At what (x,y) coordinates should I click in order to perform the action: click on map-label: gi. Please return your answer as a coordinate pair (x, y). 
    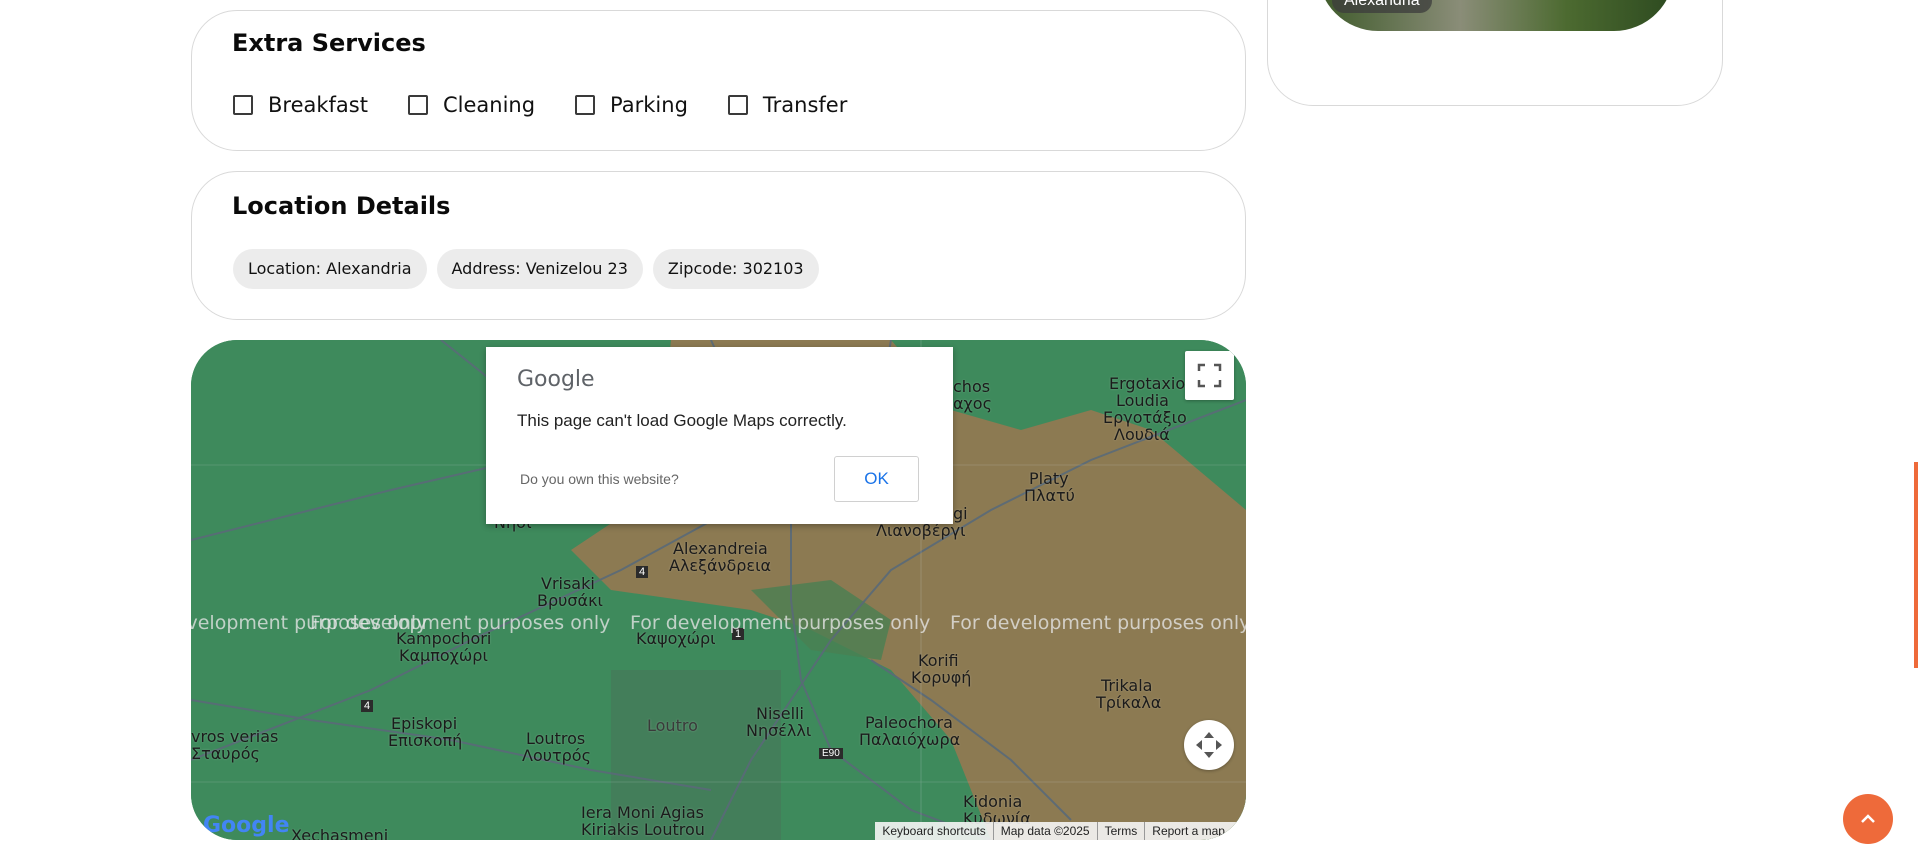
    Looking at the image, I should click on (960, 513).